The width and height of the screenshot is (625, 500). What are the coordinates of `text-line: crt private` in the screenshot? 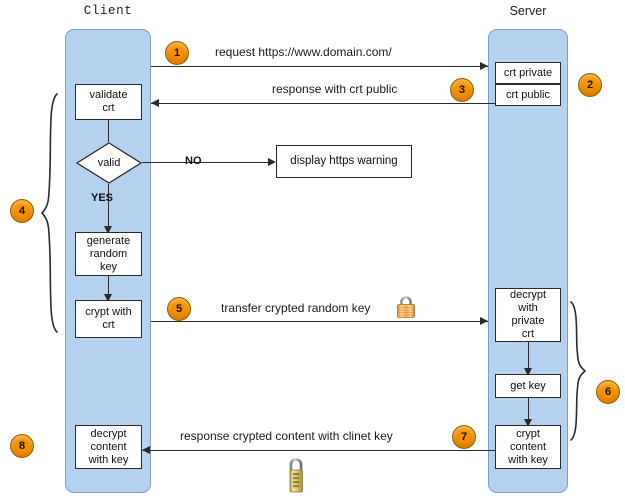 It's located at (528, 72).